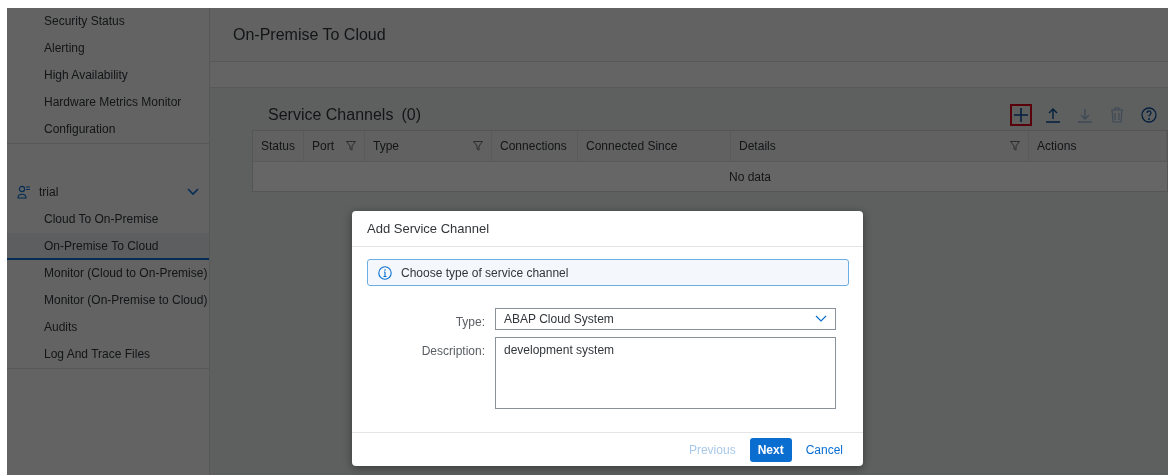 Image resolution: width=1168 pixels, height=475 pixels. What do you see at coordinates (1053, 115) in the screenshot?
I see `upload-icon` at bounding box center [1053, 115].